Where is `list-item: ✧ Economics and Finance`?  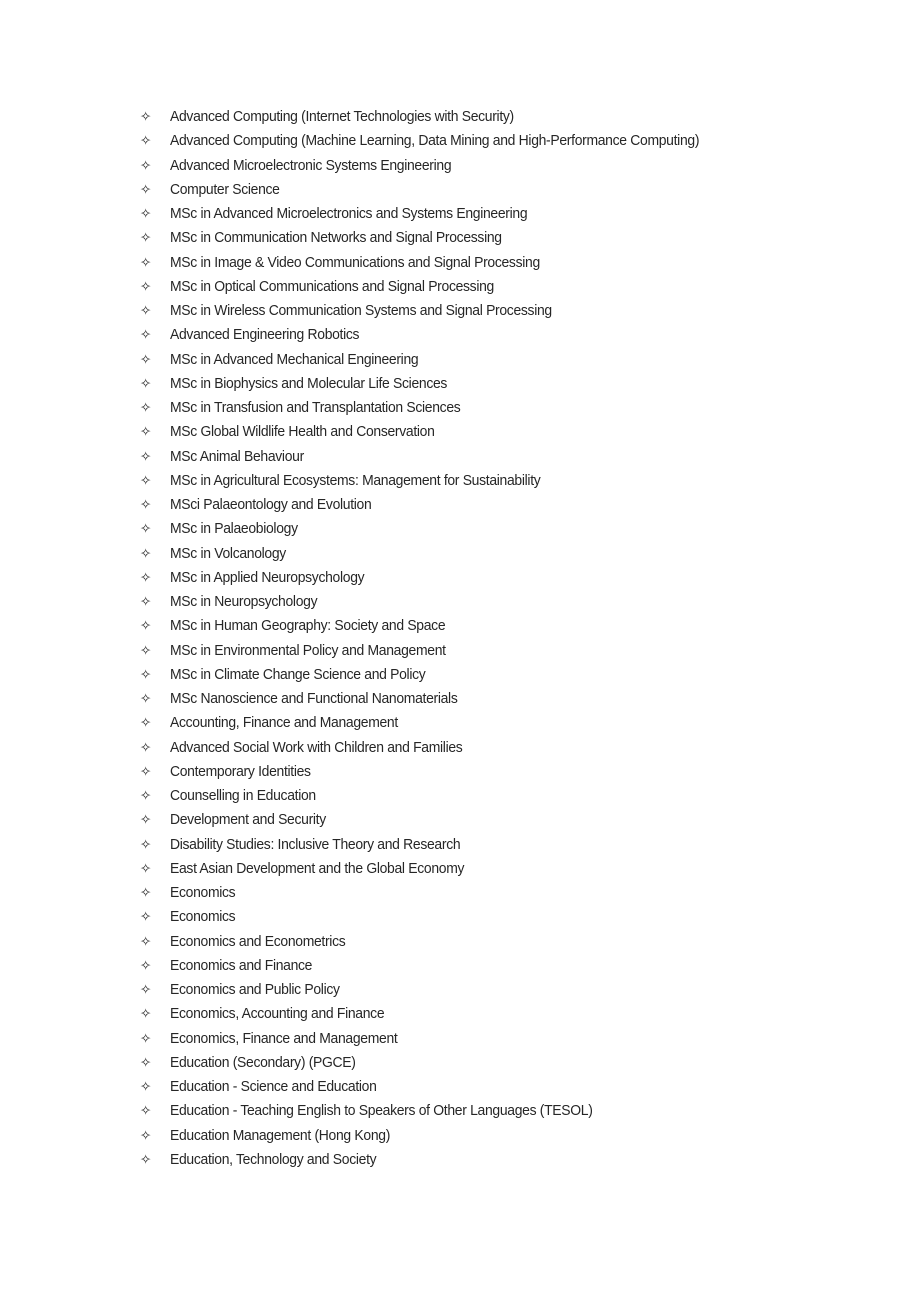 list-item: ✧ Economics and Finance is located at coordinates (460, 966).